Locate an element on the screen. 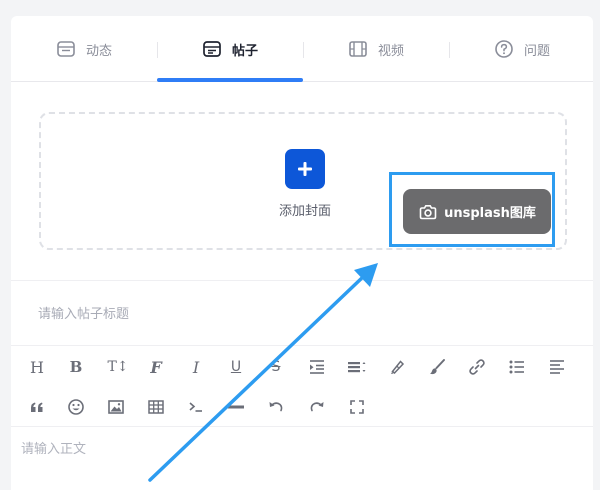 The height and width of the screenshot is (490, 600). post-icon is located at coordinates (212, 49).